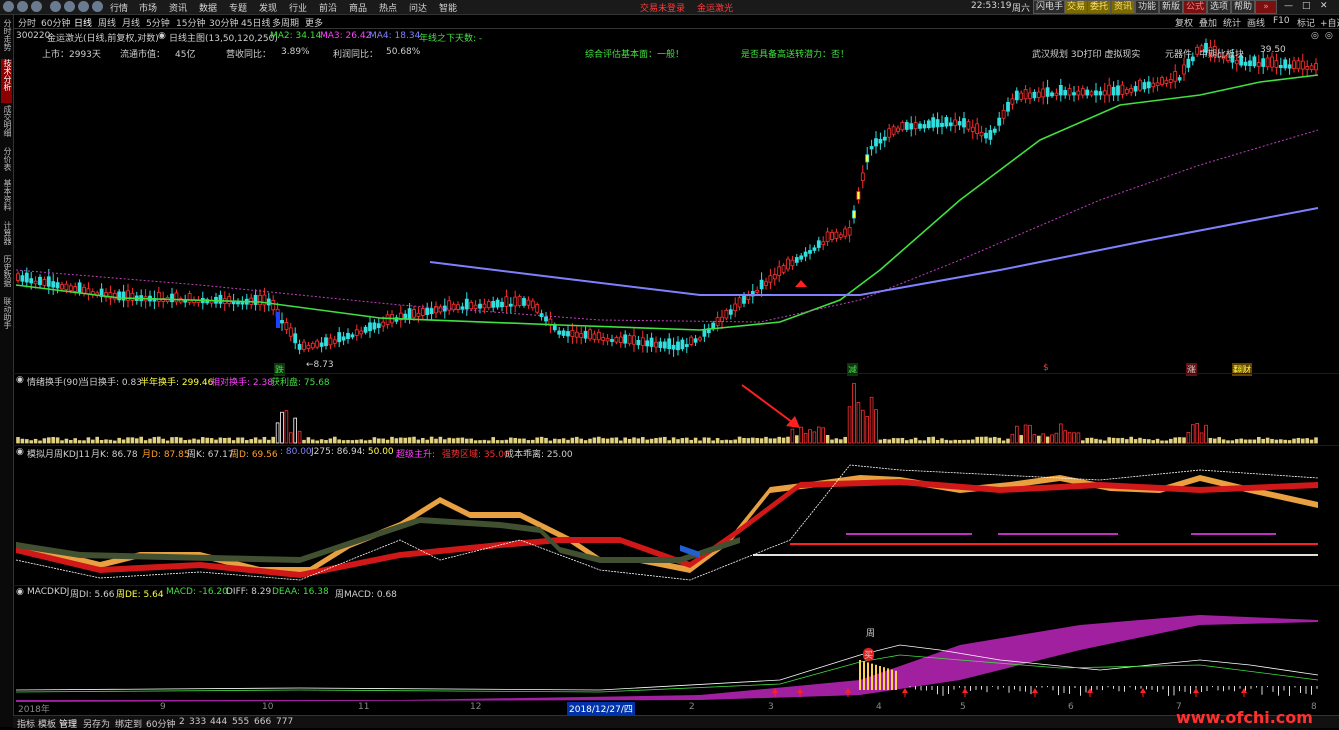 This screenshot has width=1339, height=730. What do you see at coordinates (47, 723) in the screenshot?
I see `bottom-item: 模板` at bounding box center [47, 723].